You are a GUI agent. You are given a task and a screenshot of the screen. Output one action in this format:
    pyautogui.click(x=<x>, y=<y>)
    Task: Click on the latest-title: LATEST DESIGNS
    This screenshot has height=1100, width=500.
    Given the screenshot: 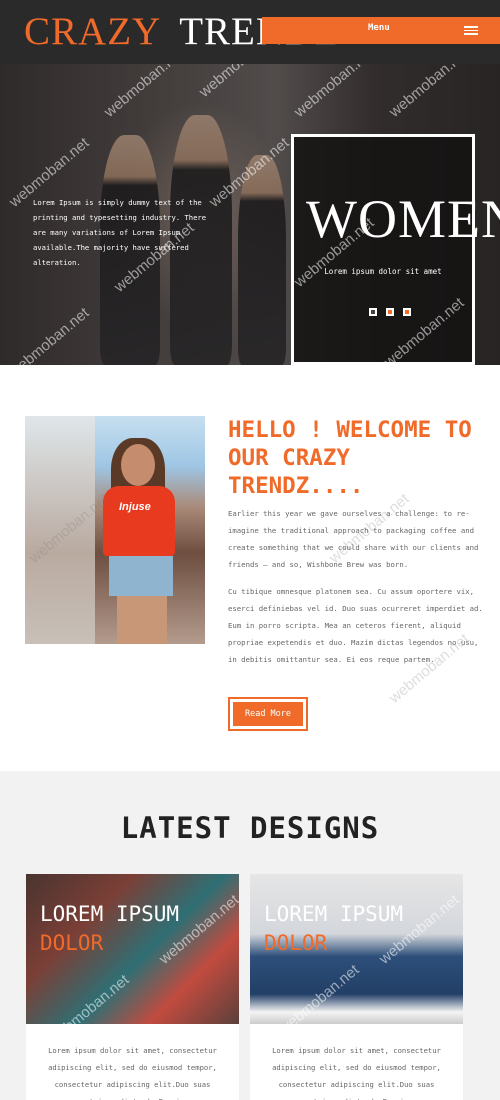 What is the action you would take?
    pyautogui.click(x=250, y=828)
    